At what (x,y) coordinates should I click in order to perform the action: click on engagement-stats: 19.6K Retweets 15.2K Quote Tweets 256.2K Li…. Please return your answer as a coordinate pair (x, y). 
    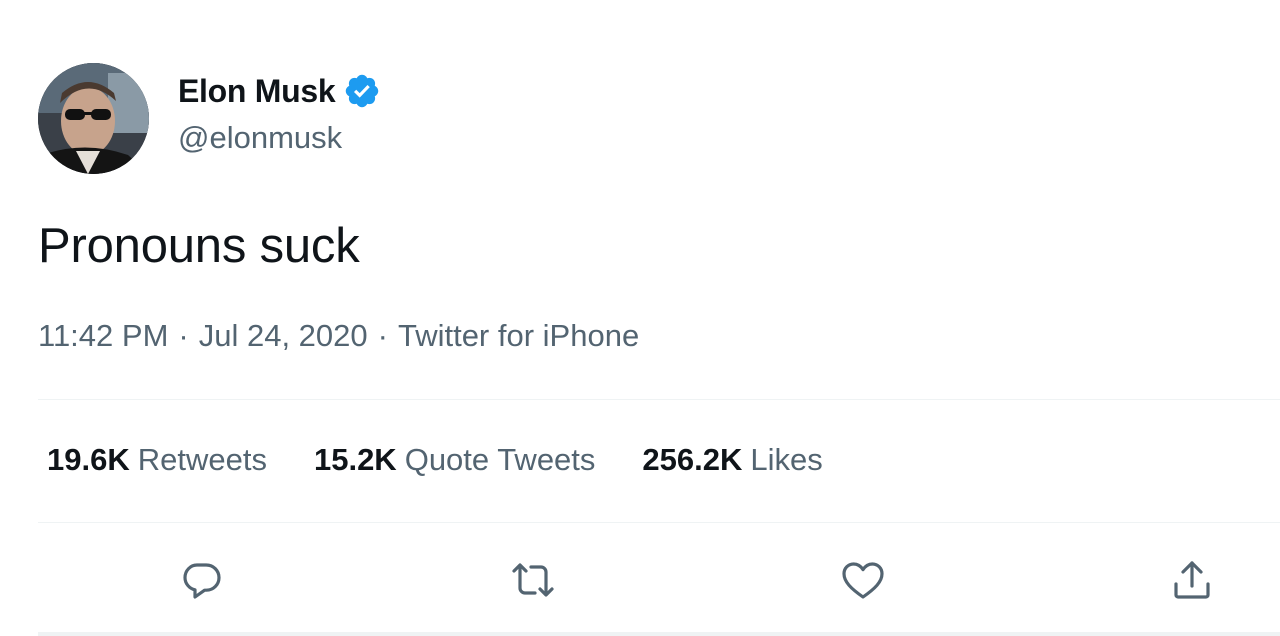
    Looking at the image, I should click on (435, 460).